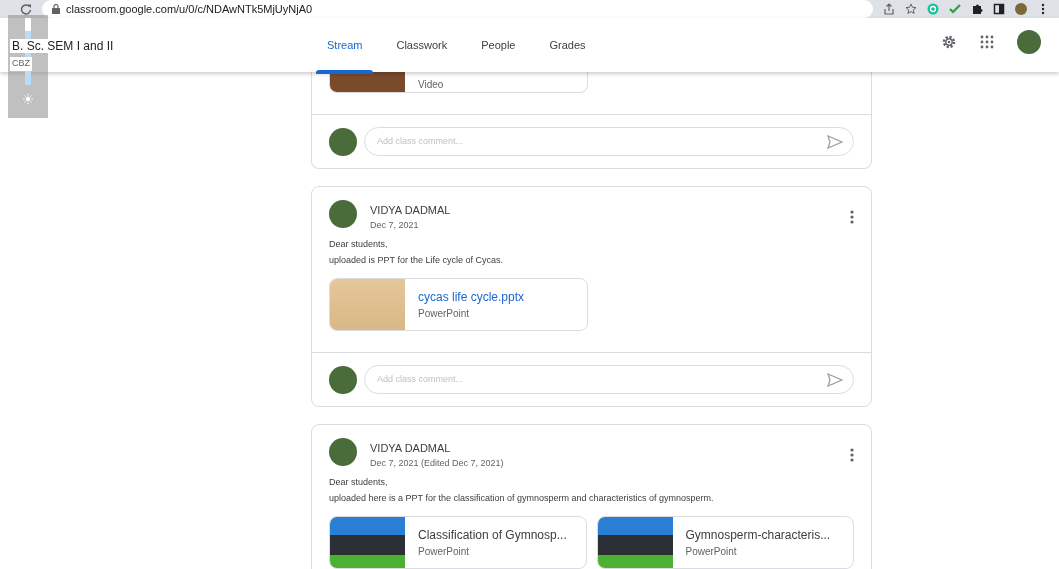  I want to click on tab: Stream, so click(345, 45).